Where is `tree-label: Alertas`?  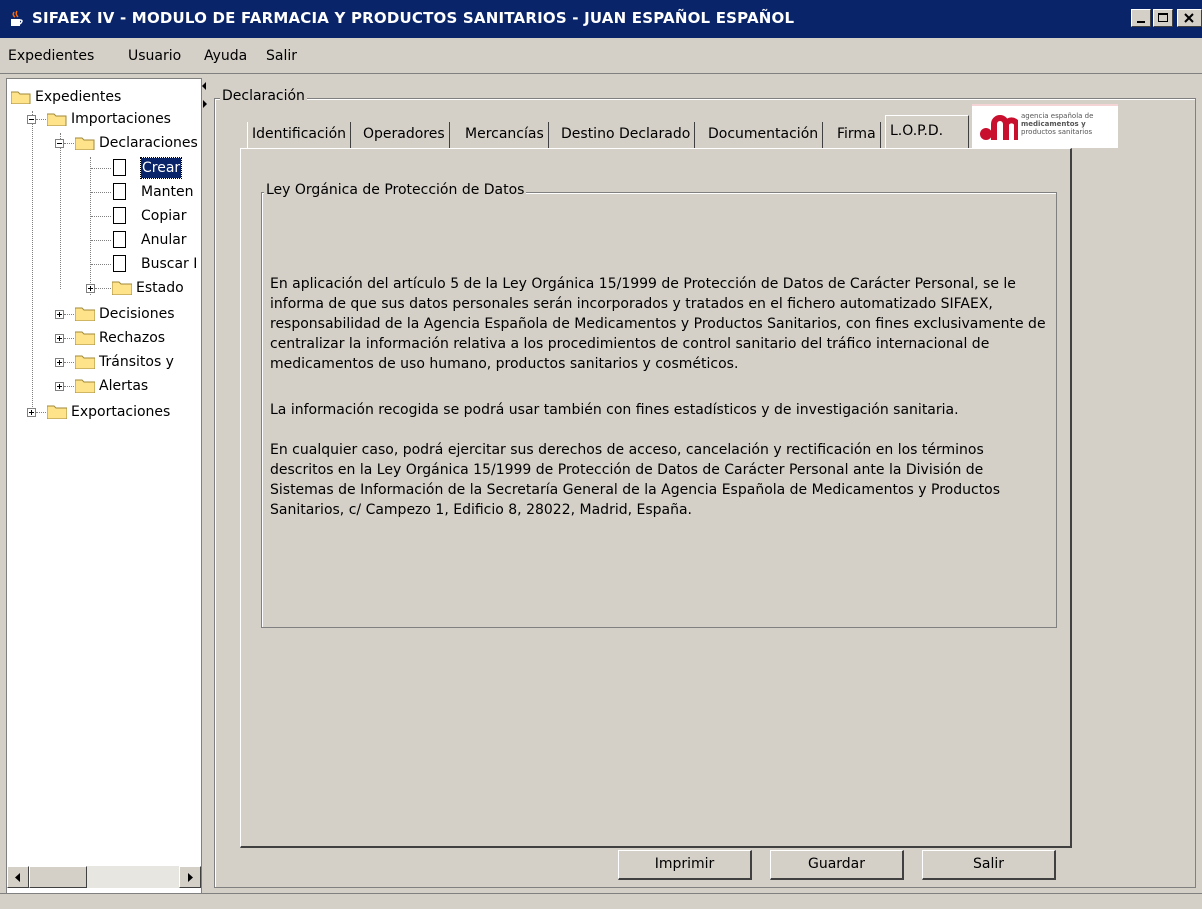
tree-label: Alertas is located at coordinates (124, 386).